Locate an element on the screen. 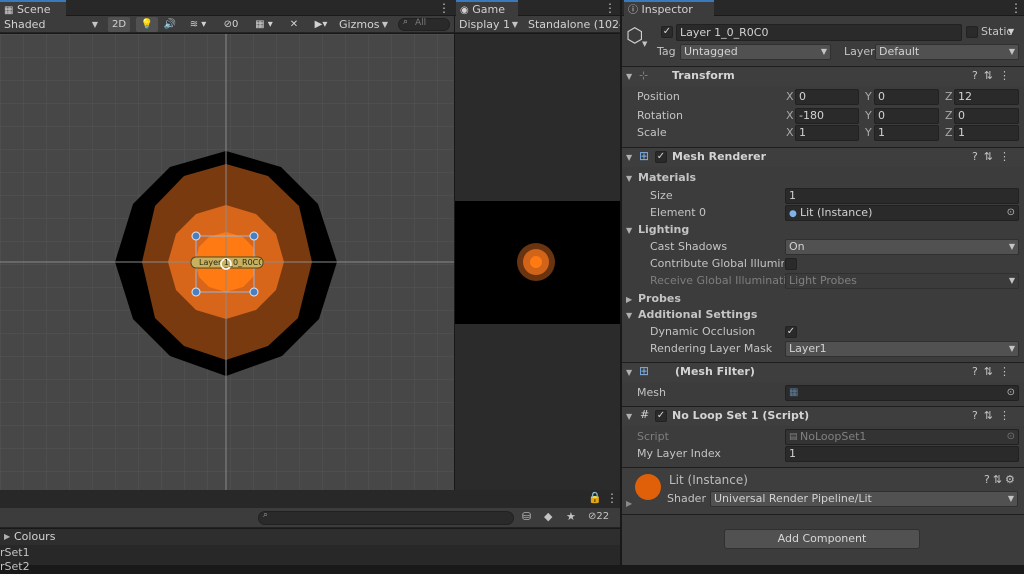  mode-2d-toggle: 2D is located at coordinates (119, 24).